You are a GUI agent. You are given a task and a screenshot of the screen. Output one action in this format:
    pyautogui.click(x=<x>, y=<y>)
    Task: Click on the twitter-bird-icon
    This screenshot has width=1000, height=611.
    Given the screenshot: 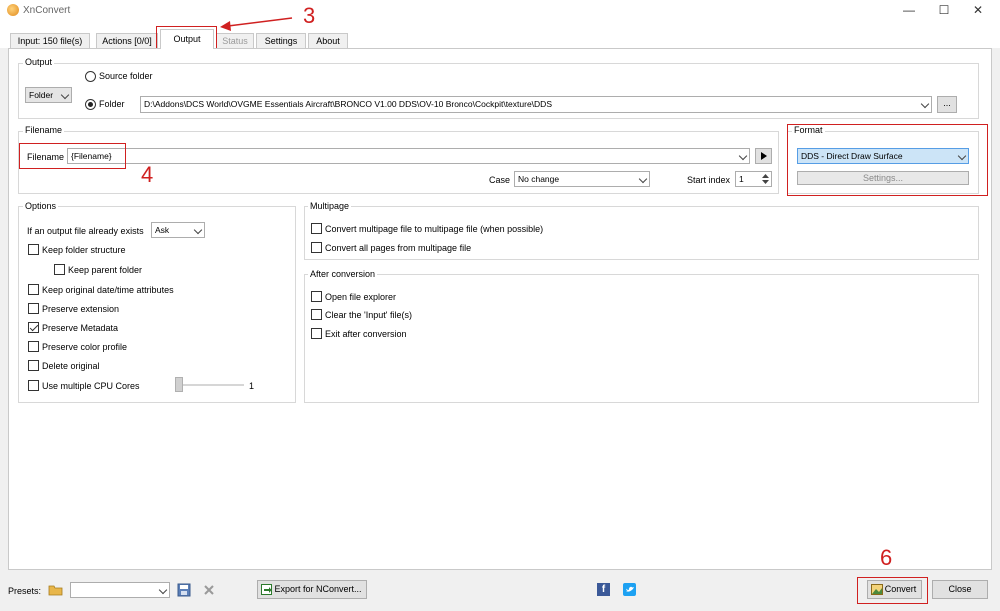 What is the action you would take?
    pyautogui.click(x=630, y=589)
    